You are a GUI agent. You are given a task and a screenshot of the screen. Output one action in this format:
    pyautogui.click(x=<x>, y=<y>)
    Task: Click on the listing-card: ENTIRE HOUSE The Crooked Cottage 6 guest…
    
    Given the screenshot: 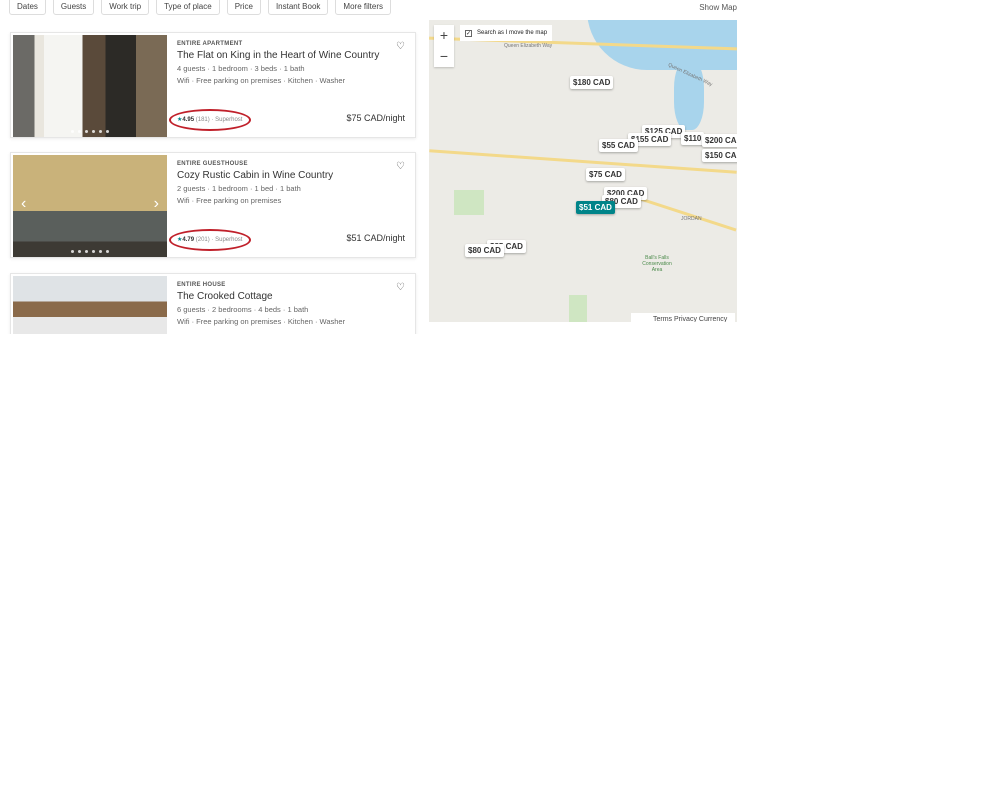 What is the action you would take?
    pyautogui.click(x=213, y=303)
    